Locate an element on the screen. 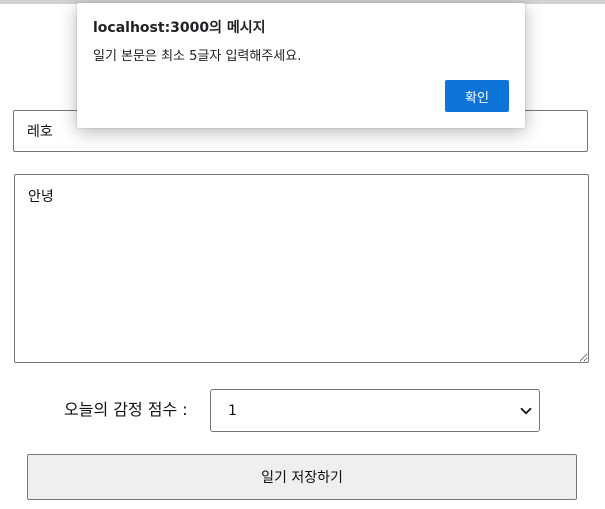  chevron-down-icon is located at coordinates (526, 411).